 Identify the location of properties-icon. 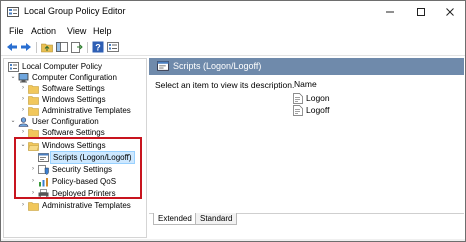
(113, 47).